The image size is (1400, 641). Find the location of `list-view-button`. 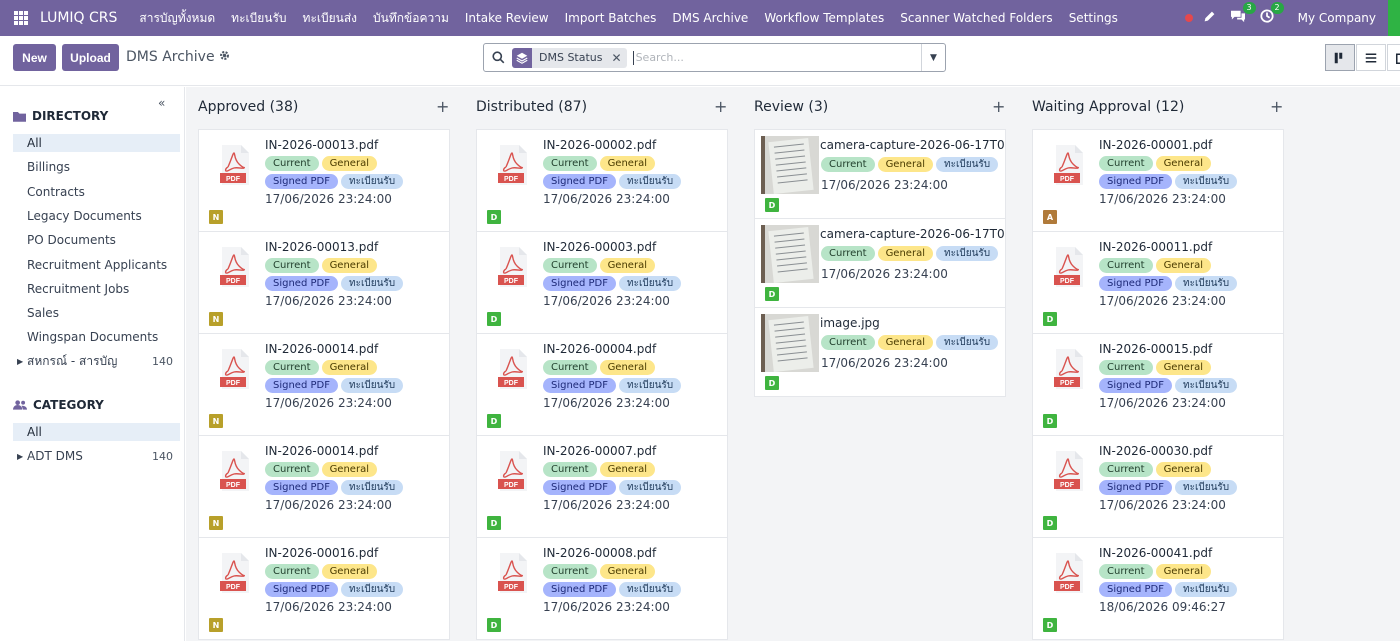

list-view-button is located at coordinates (1371, 57).